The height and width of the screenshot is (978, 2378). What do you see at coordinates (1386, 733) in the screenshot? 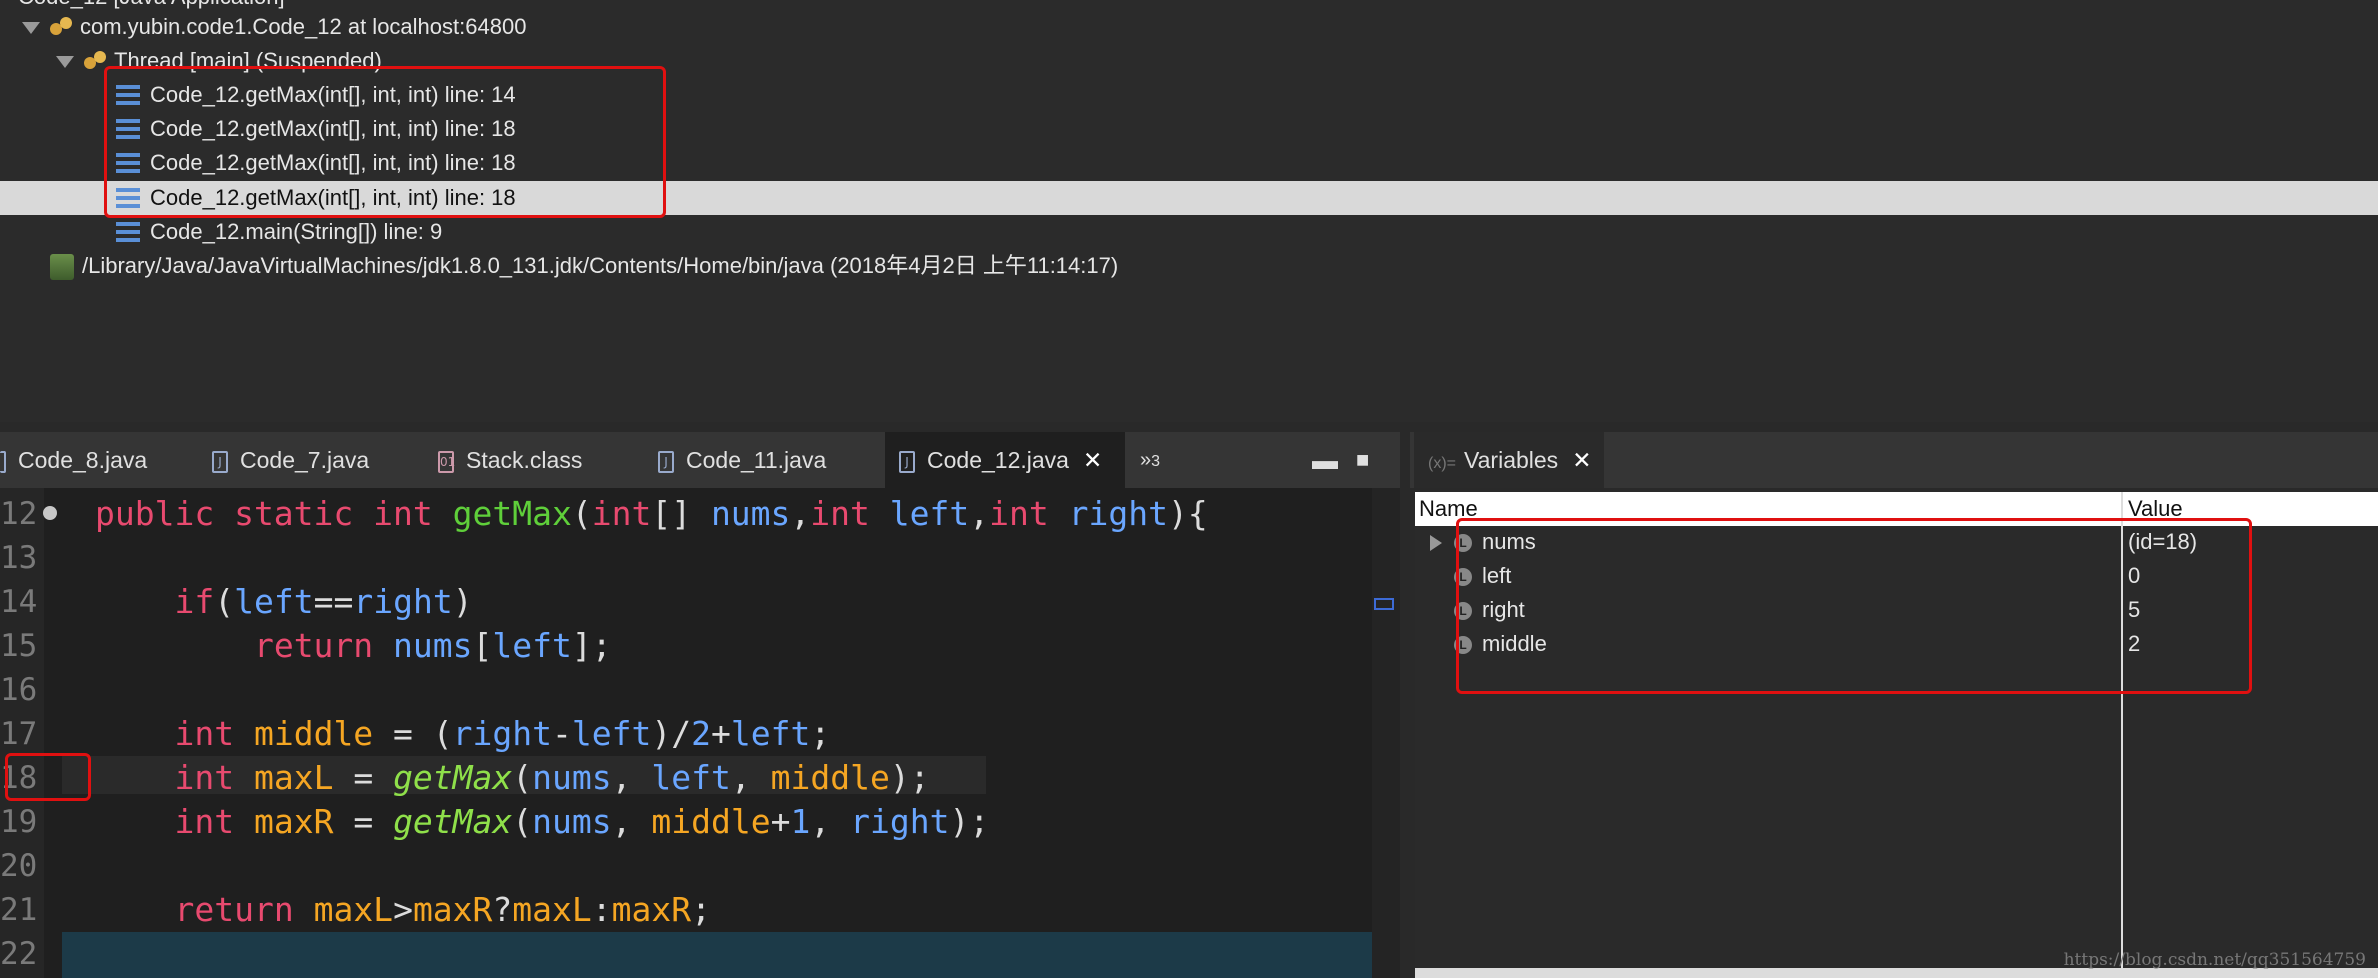
I see `overview-ruler` at bounding box center [1386, 733].